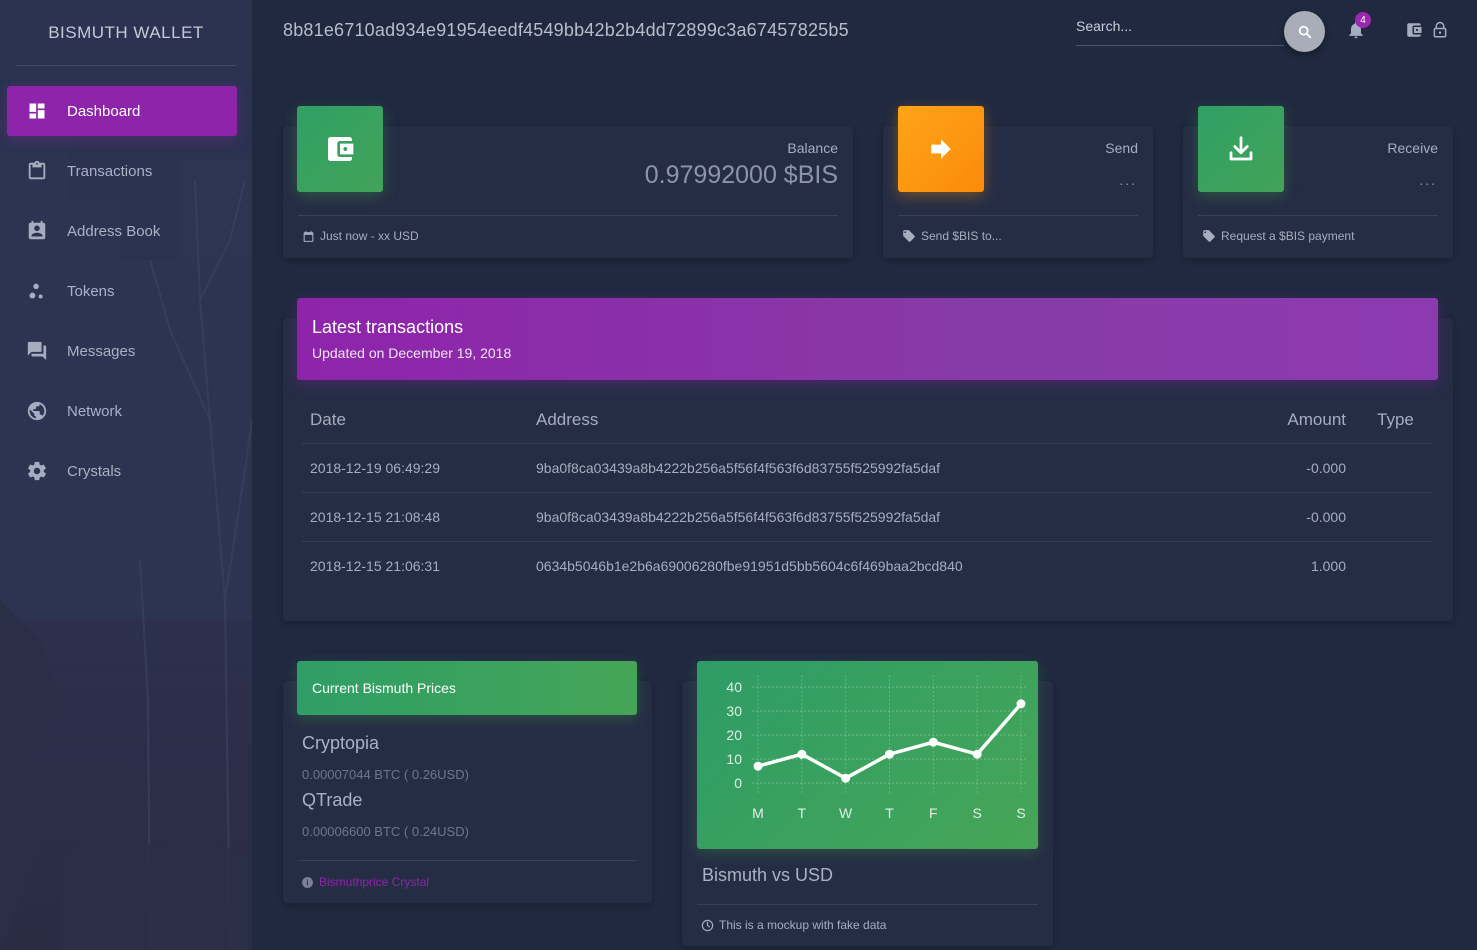 The width and height of the screenshot is (1477, 950). I want to click on sidebar-item-label: Tokens, so click(91, 291).